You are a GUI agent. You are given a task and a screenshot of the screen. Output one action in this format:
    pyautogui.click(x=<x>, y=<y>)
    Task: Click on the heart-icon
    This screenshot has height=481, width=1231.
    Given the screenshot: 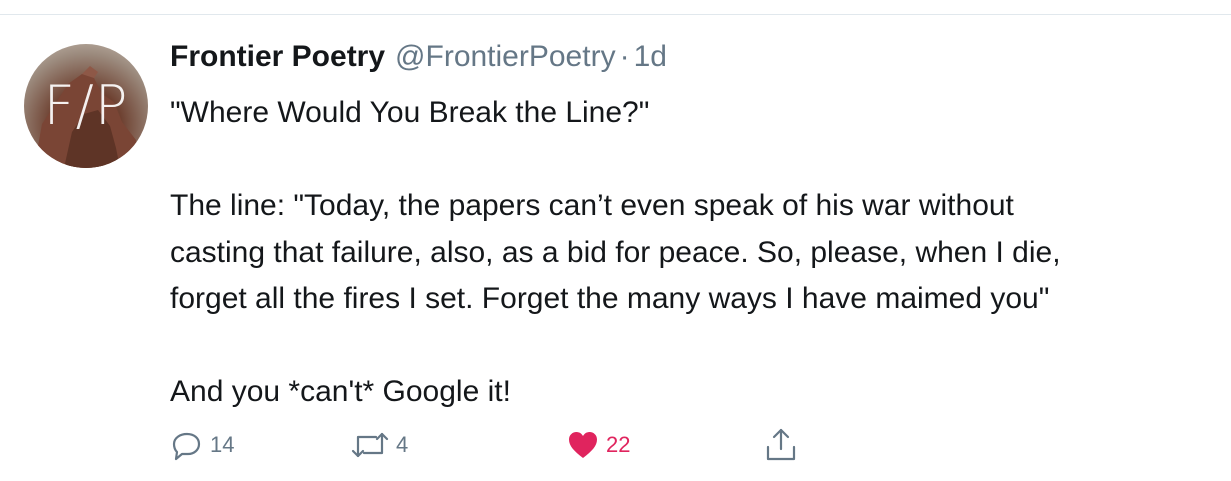 What is the action you would take?
    pyautogui.click(x=583, y=445)
    